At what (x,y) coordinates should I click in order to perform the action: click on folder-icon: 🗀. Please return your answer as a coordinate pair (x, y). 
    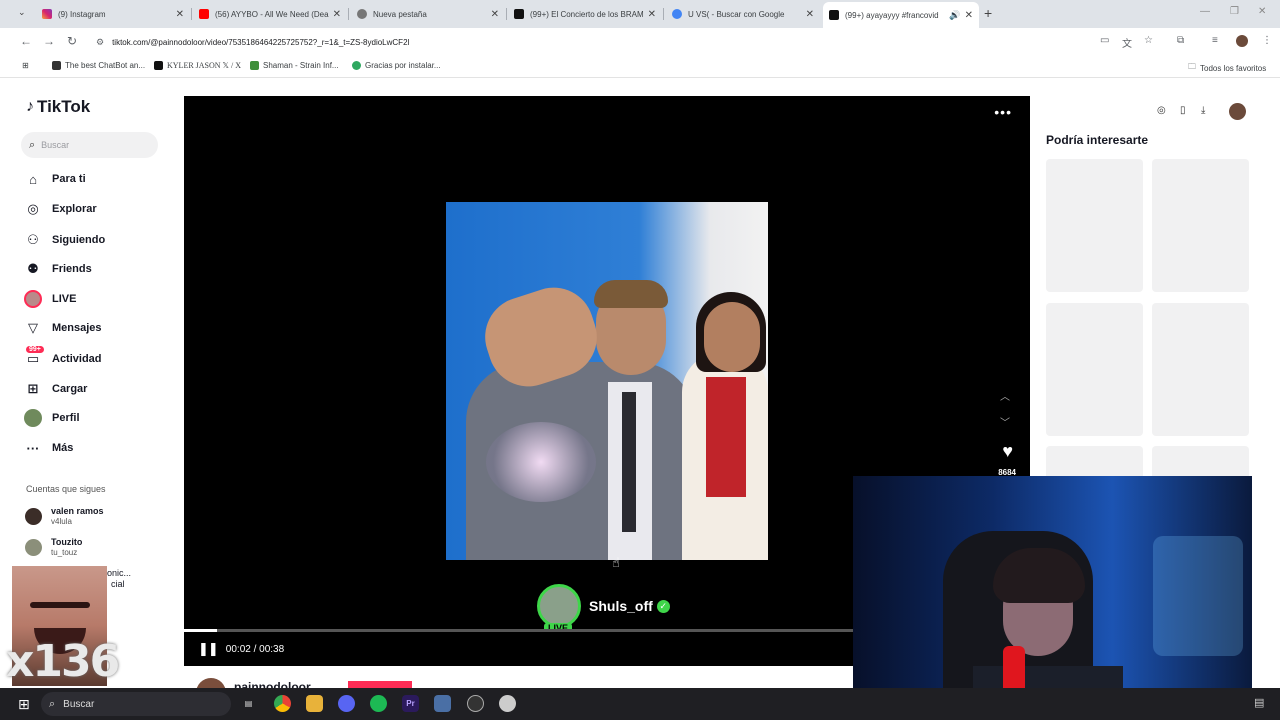
    Looking at the image, I should click on (1192, 66).